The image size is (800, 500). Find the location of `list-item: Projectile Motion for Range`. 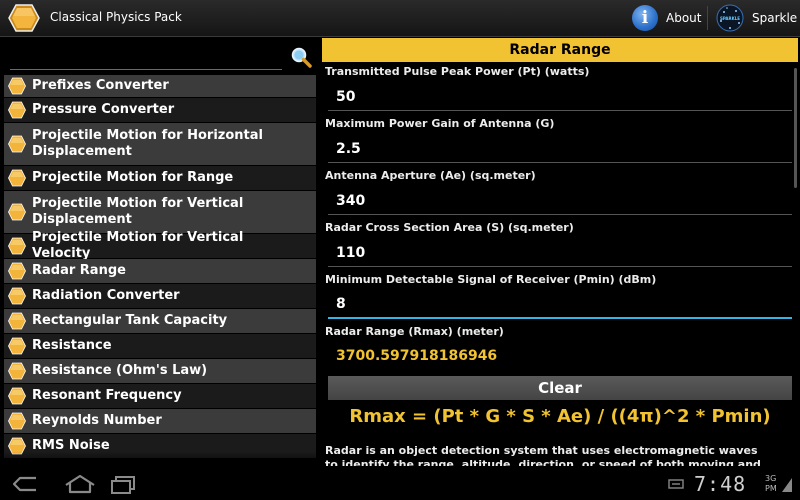

list-item: Projectile Motion for Range is located at coordinates (160, 178).